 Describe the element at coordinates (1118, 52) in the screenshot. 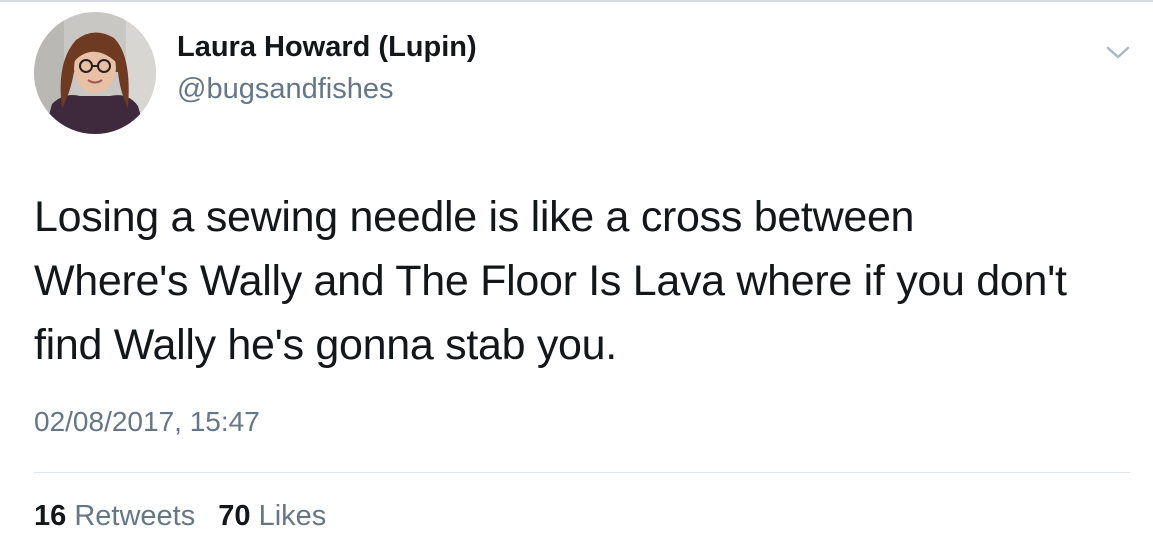

I see `chevron-down-icon` at that location.